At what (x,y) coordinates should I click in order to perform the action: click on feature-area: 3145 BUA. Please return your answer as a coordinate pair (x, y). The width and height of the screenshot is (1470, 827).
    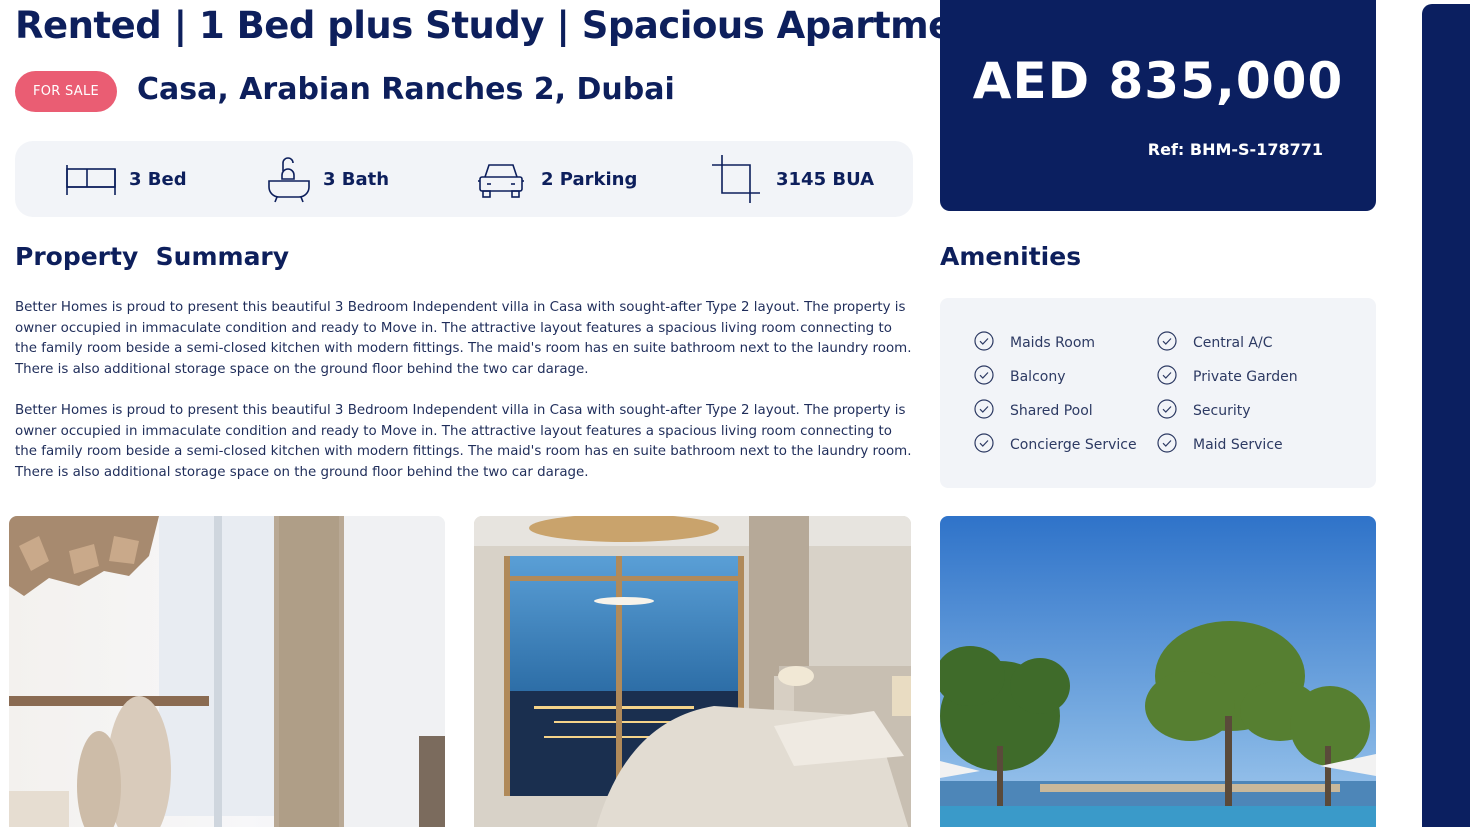
    Looking at the image, I should click on (792, 179).